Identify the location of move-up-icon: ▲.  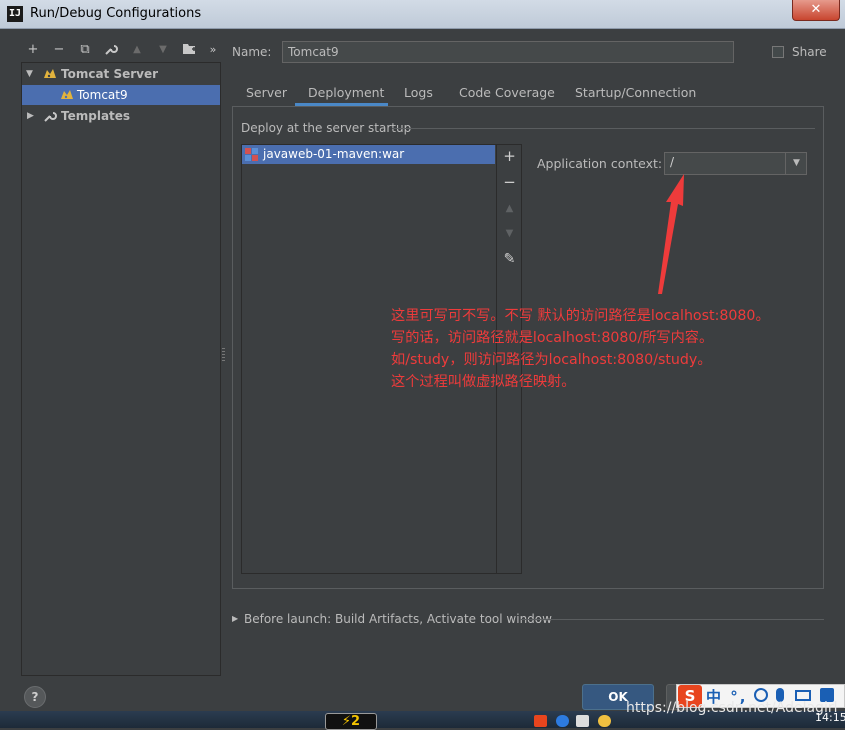
(137, 50).